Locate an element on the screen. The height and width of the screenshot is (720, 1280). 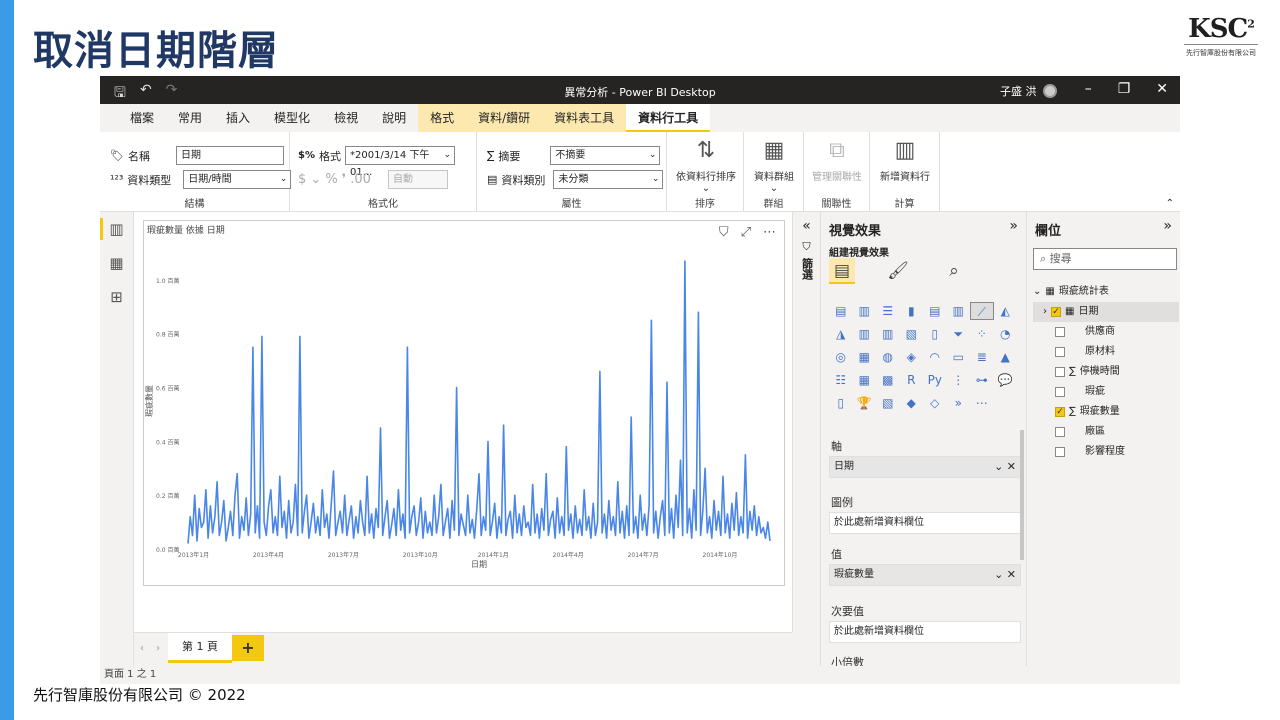
search-icon: ⌕ is located at coordinates (1045, 258).